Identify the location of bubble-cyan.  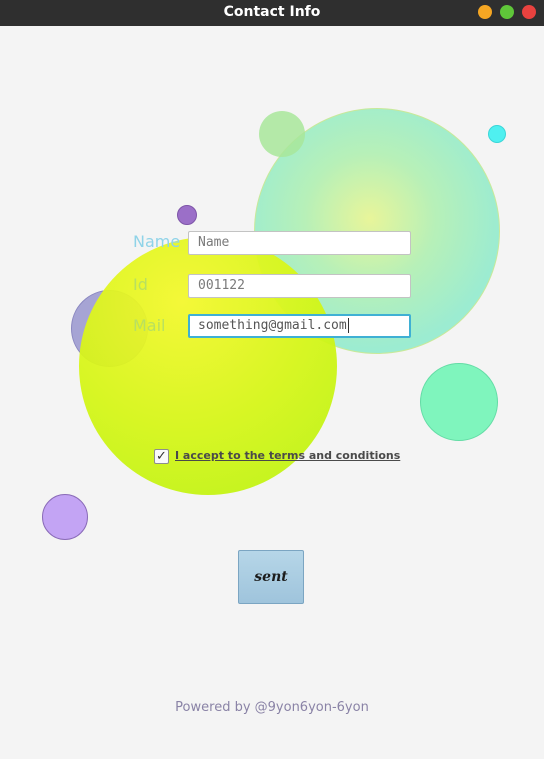
(497, 134).